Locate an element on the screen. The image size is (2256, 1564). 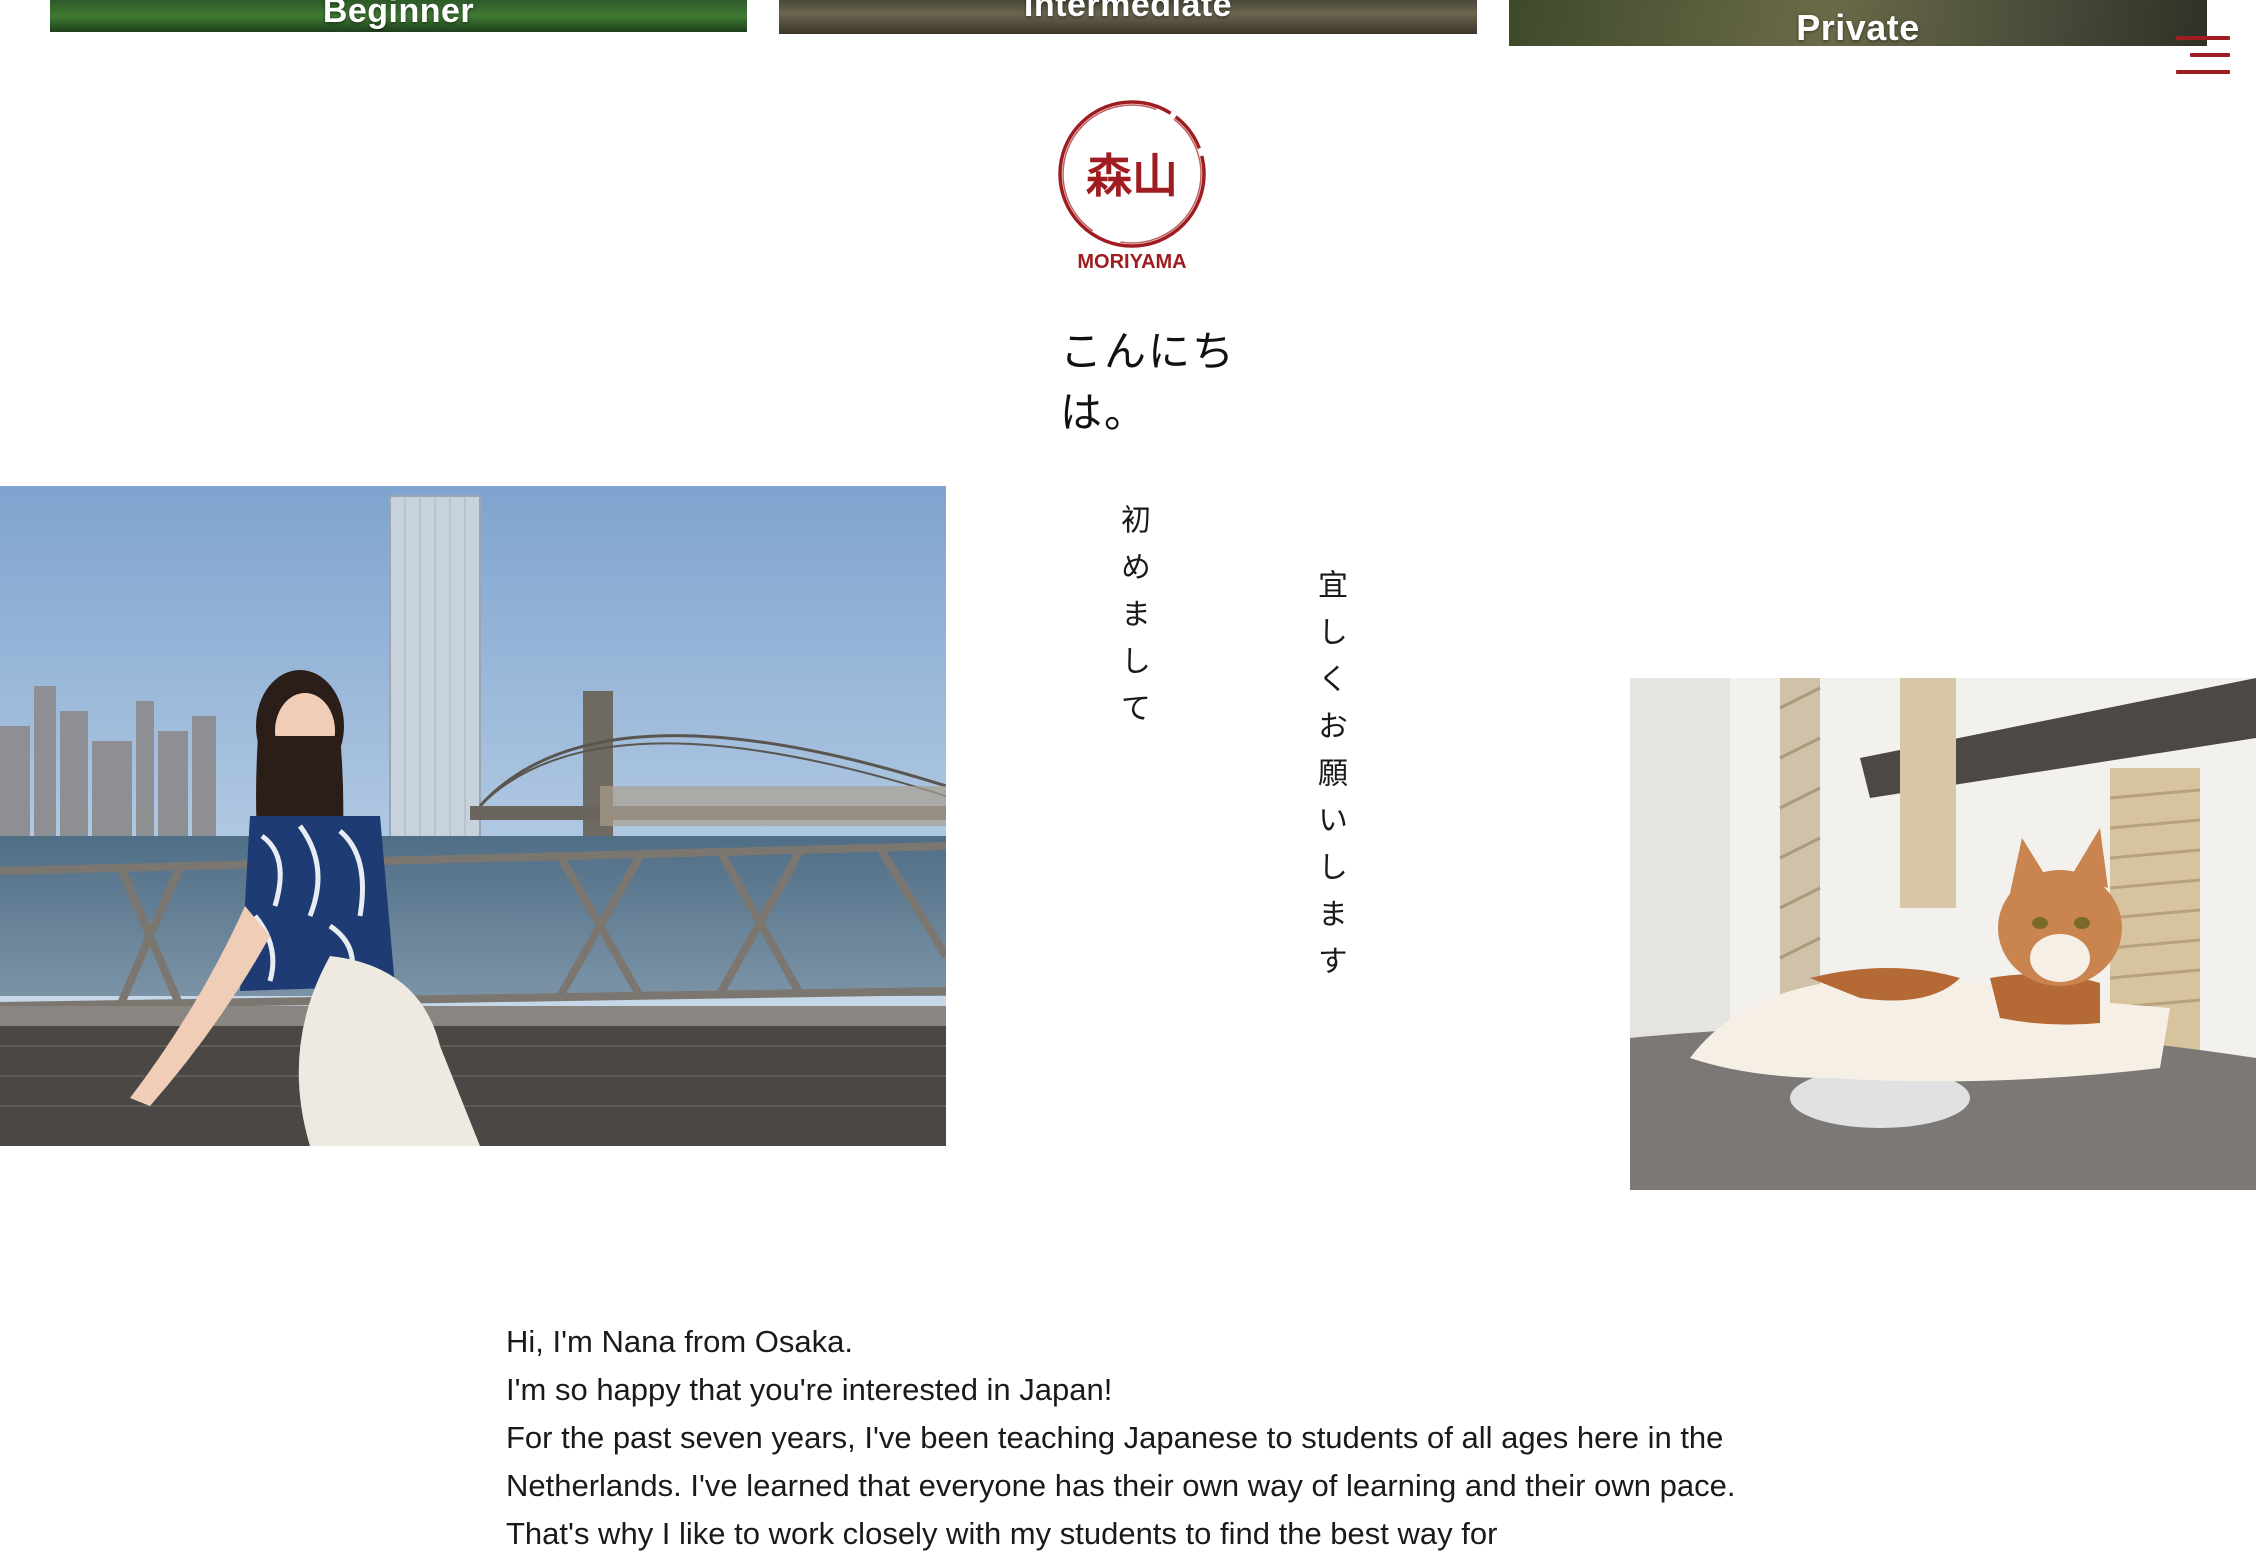
course-card-label: Intermediate is located at coordinates (1128, 12).